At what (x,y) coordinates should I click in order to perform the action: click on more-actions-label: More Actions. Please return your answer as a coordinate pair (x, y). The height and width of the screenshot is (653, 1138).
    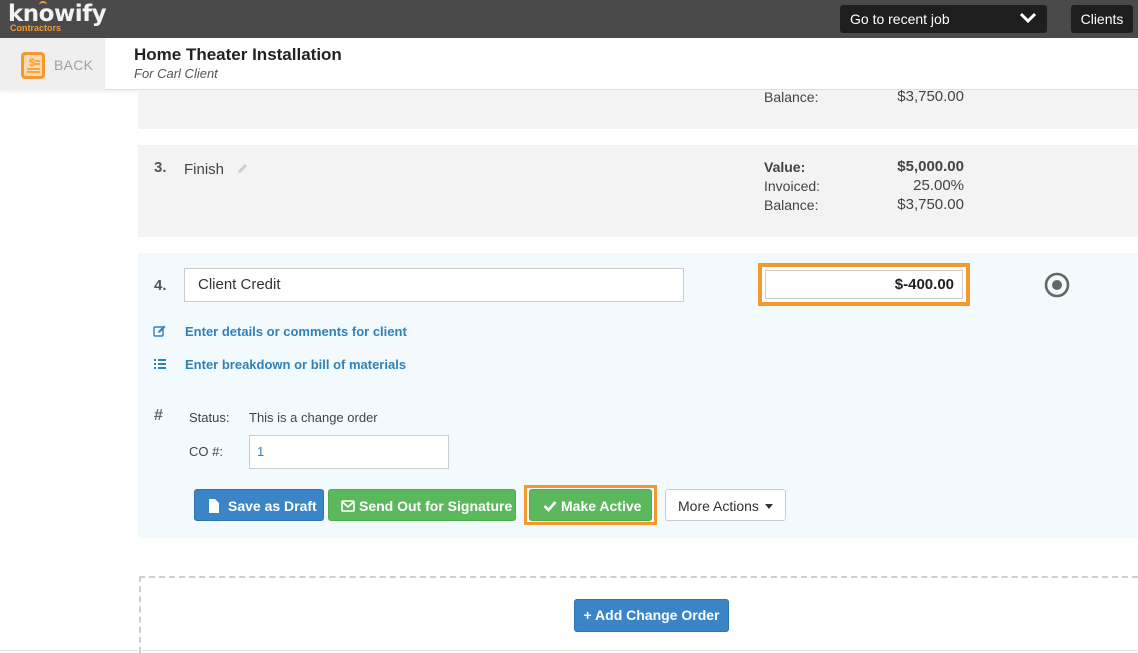
    Looking at the image, I should click on (718, 506).